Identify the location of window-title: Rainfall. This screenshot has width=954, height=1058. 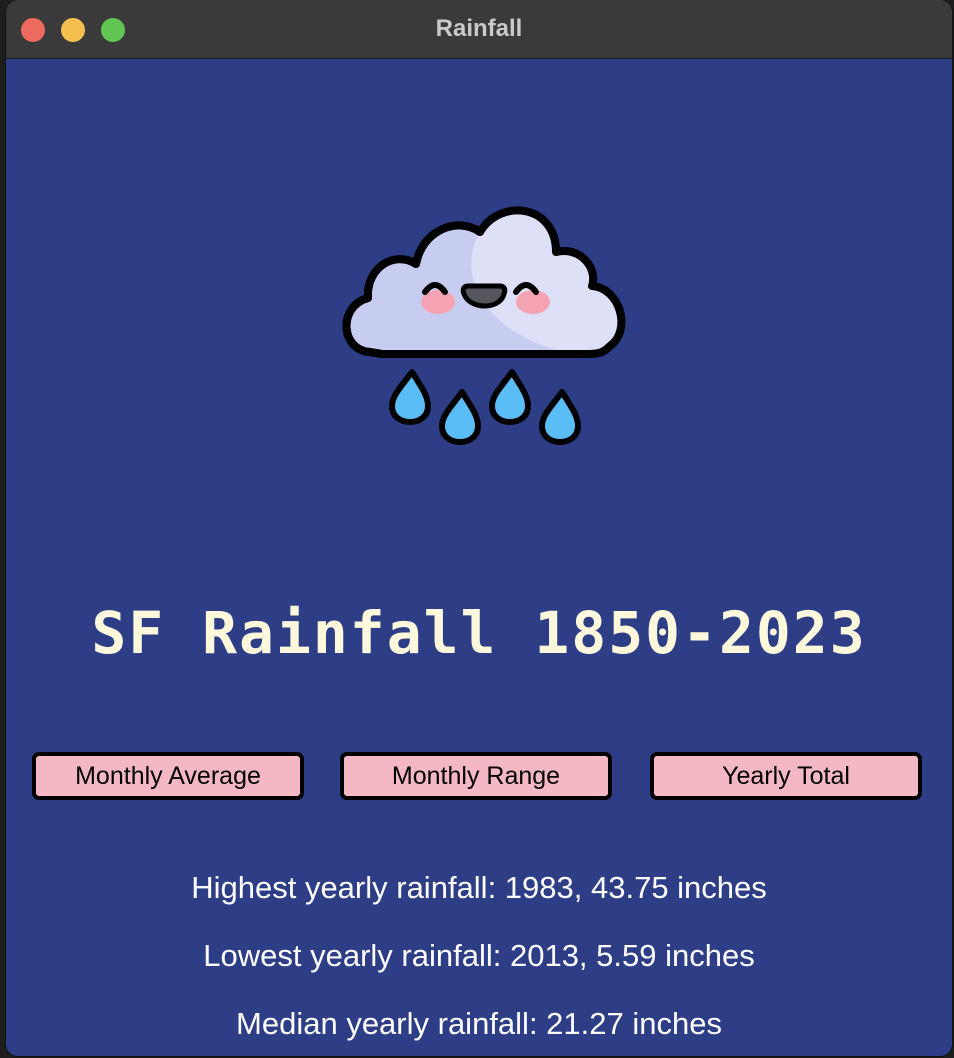
(479, 28).